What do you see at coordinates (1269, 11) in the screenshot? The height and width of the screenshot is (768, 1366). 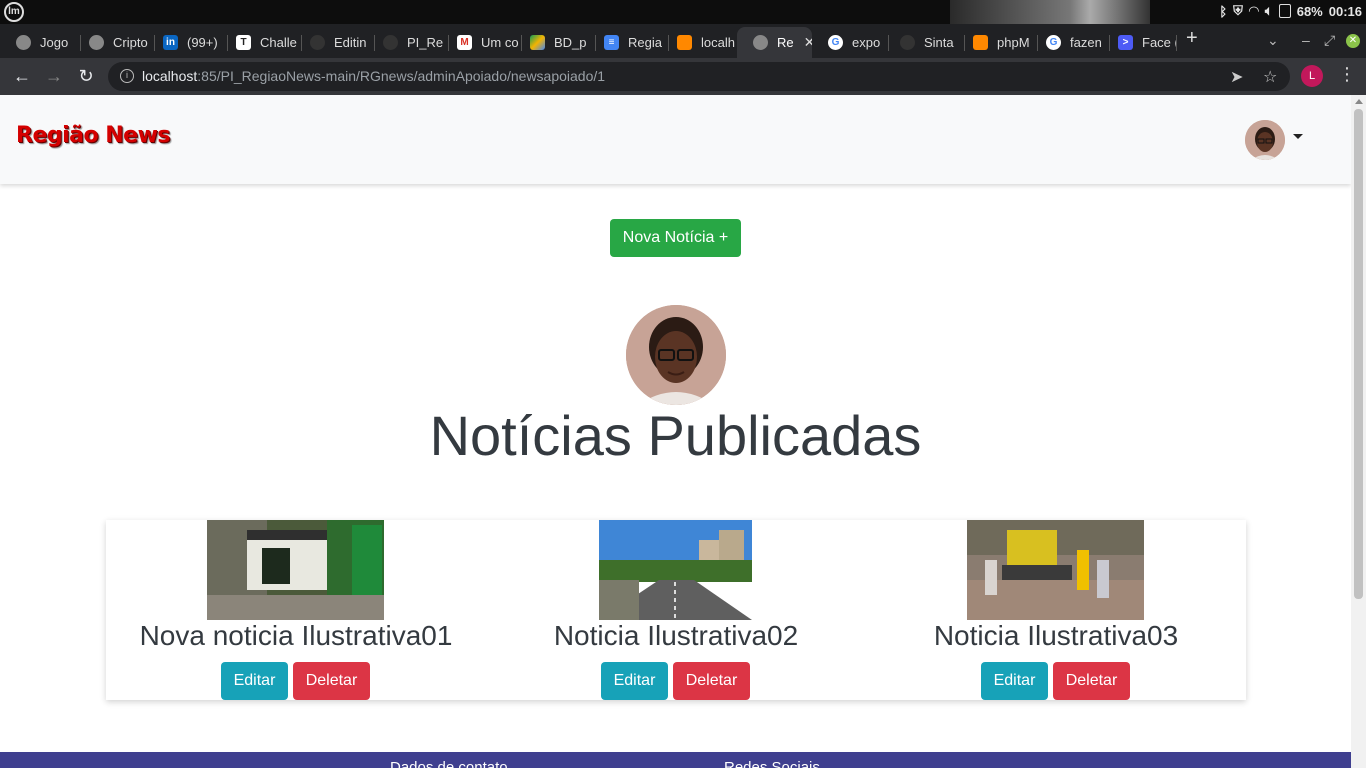 I see `volume-icon: 🔈︎` at bounding box center [1269, 11].